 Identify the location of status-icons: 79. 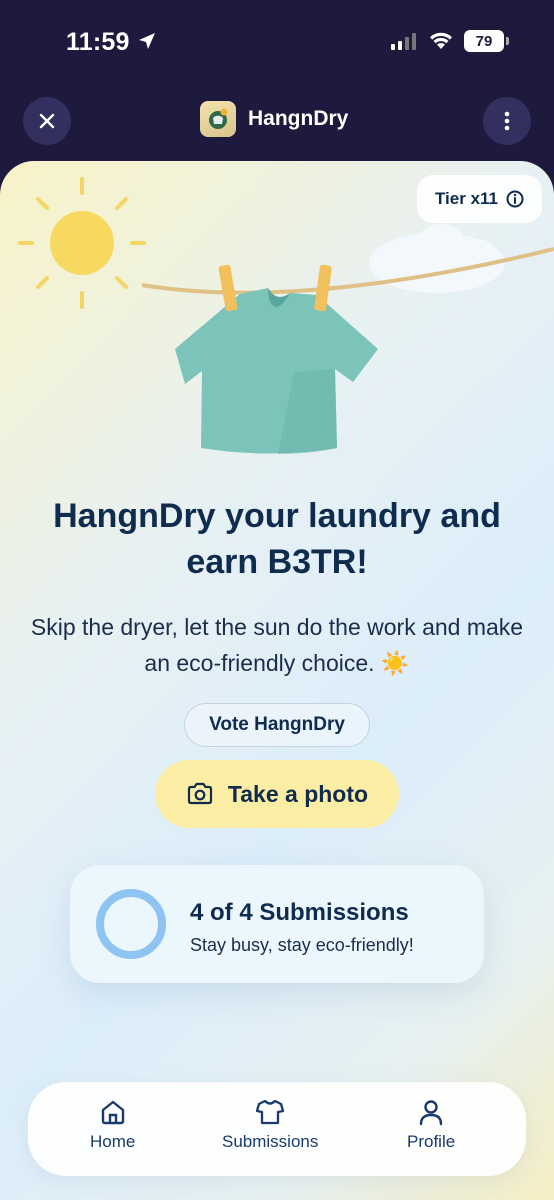
(449, 41).